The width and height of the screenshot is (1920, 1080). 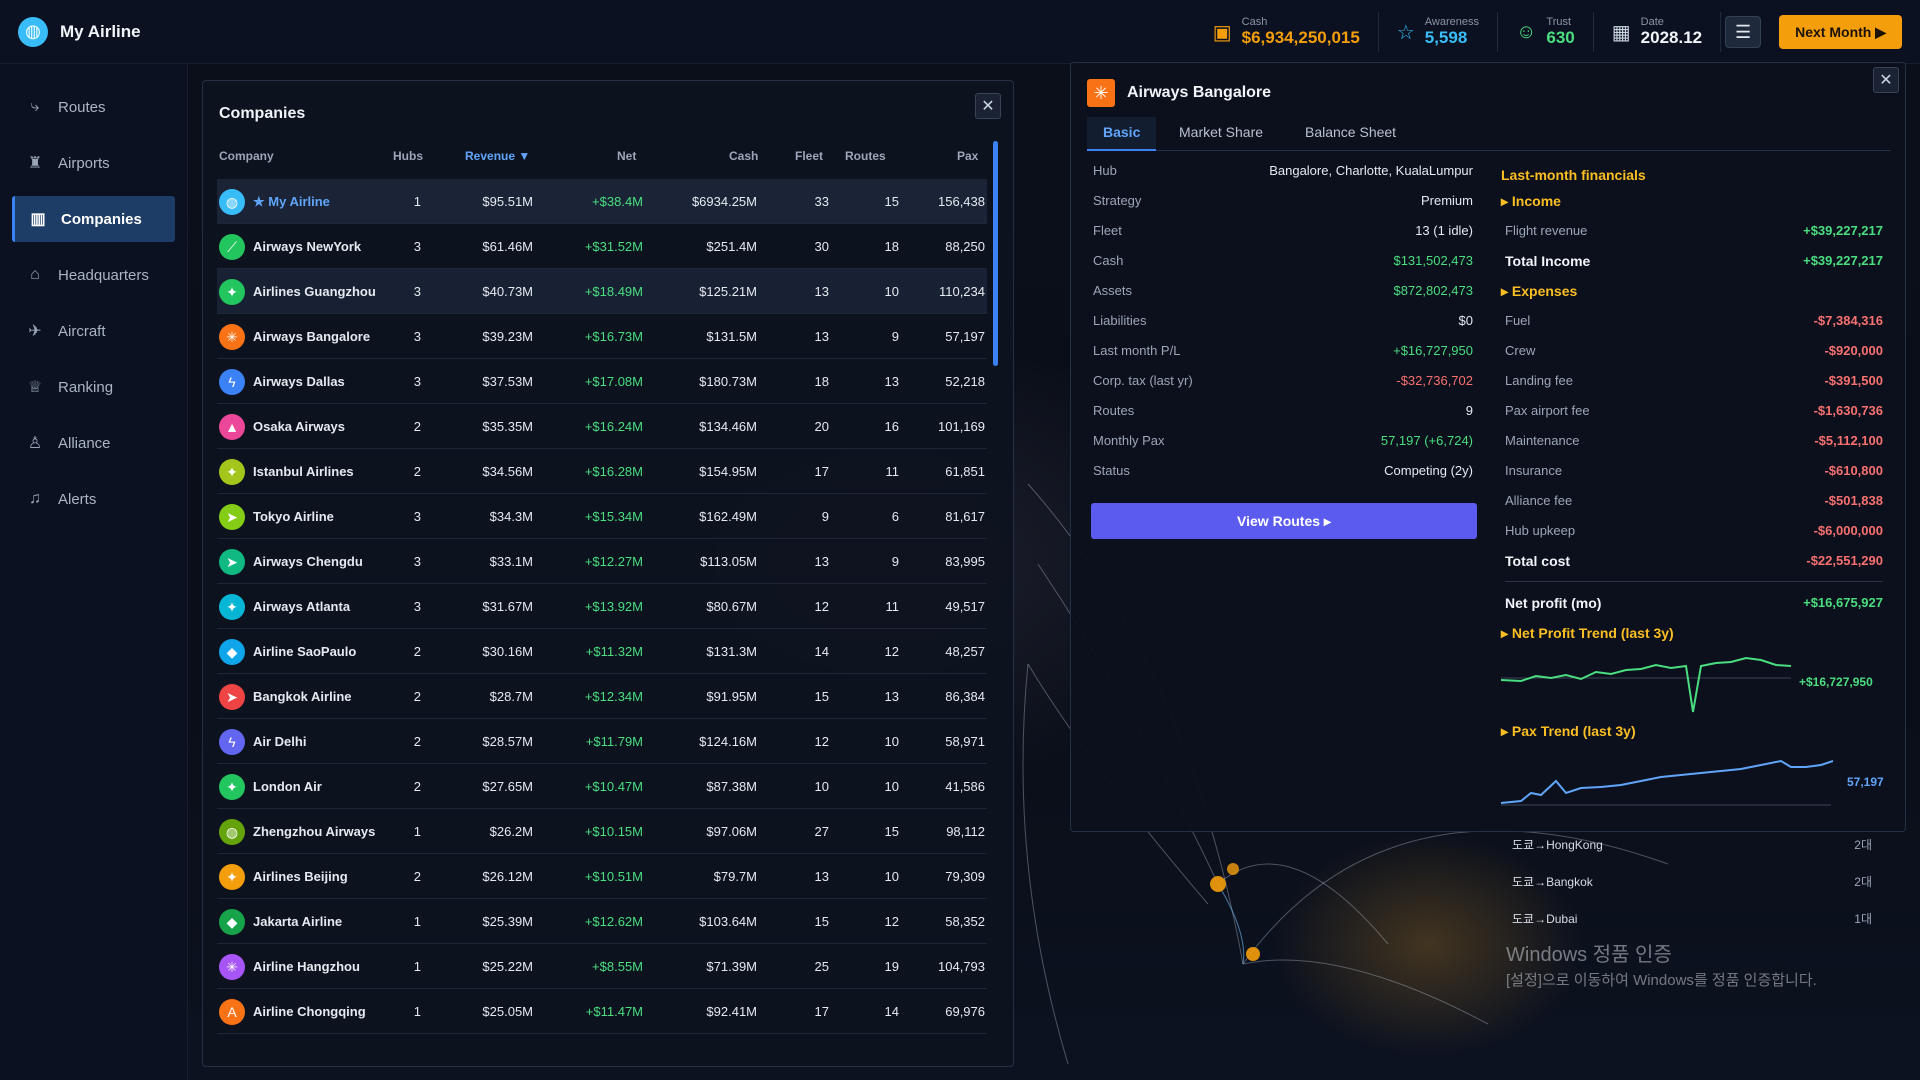 What do you see at coordinates (1560, 37) in the screenshot?
I see `trust-value: 630` at bounding box center [1560, 37].